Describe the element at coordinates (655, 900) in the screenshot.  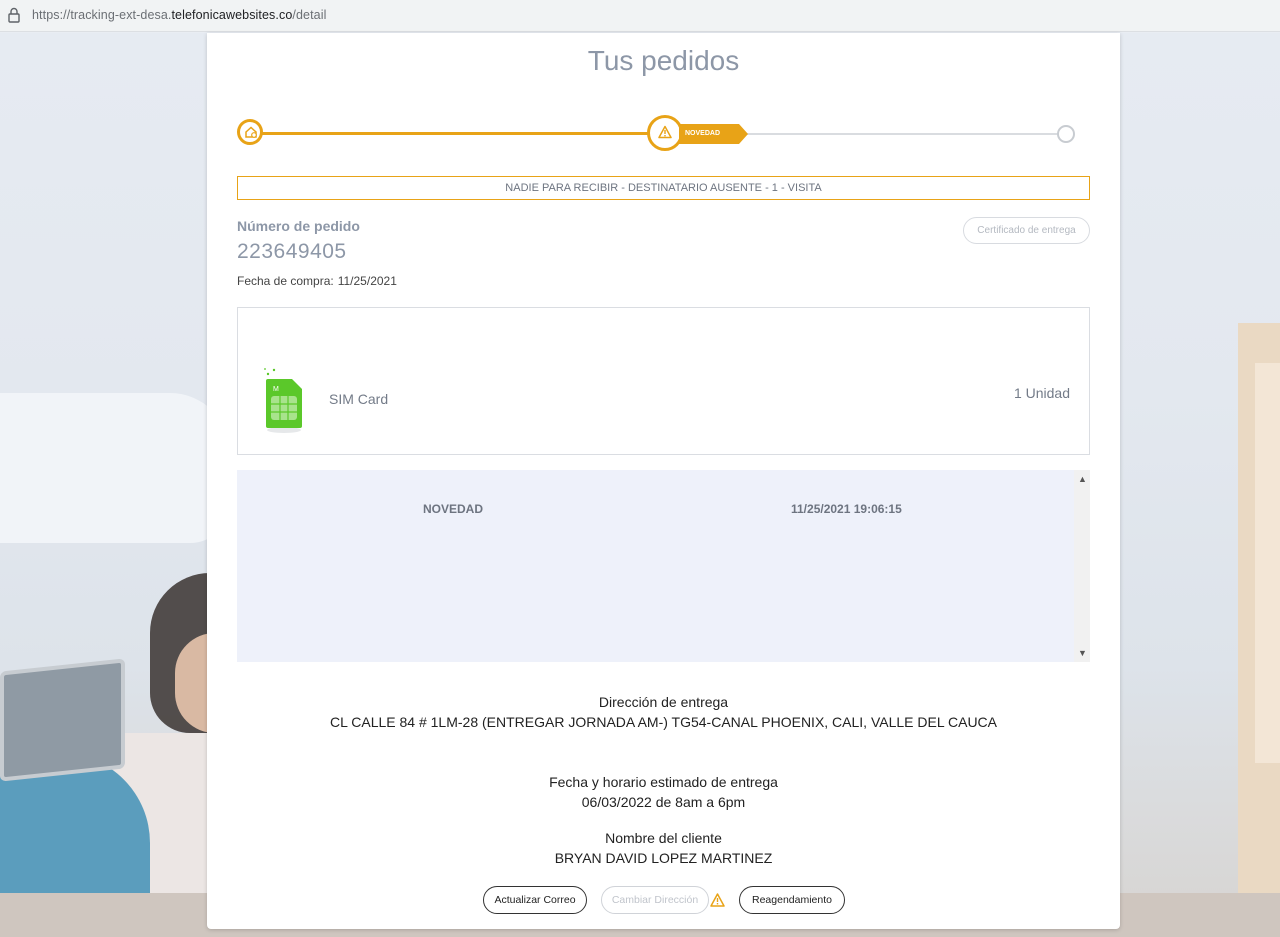
I see `change-address-button: Cambiar Dirección` at that location.